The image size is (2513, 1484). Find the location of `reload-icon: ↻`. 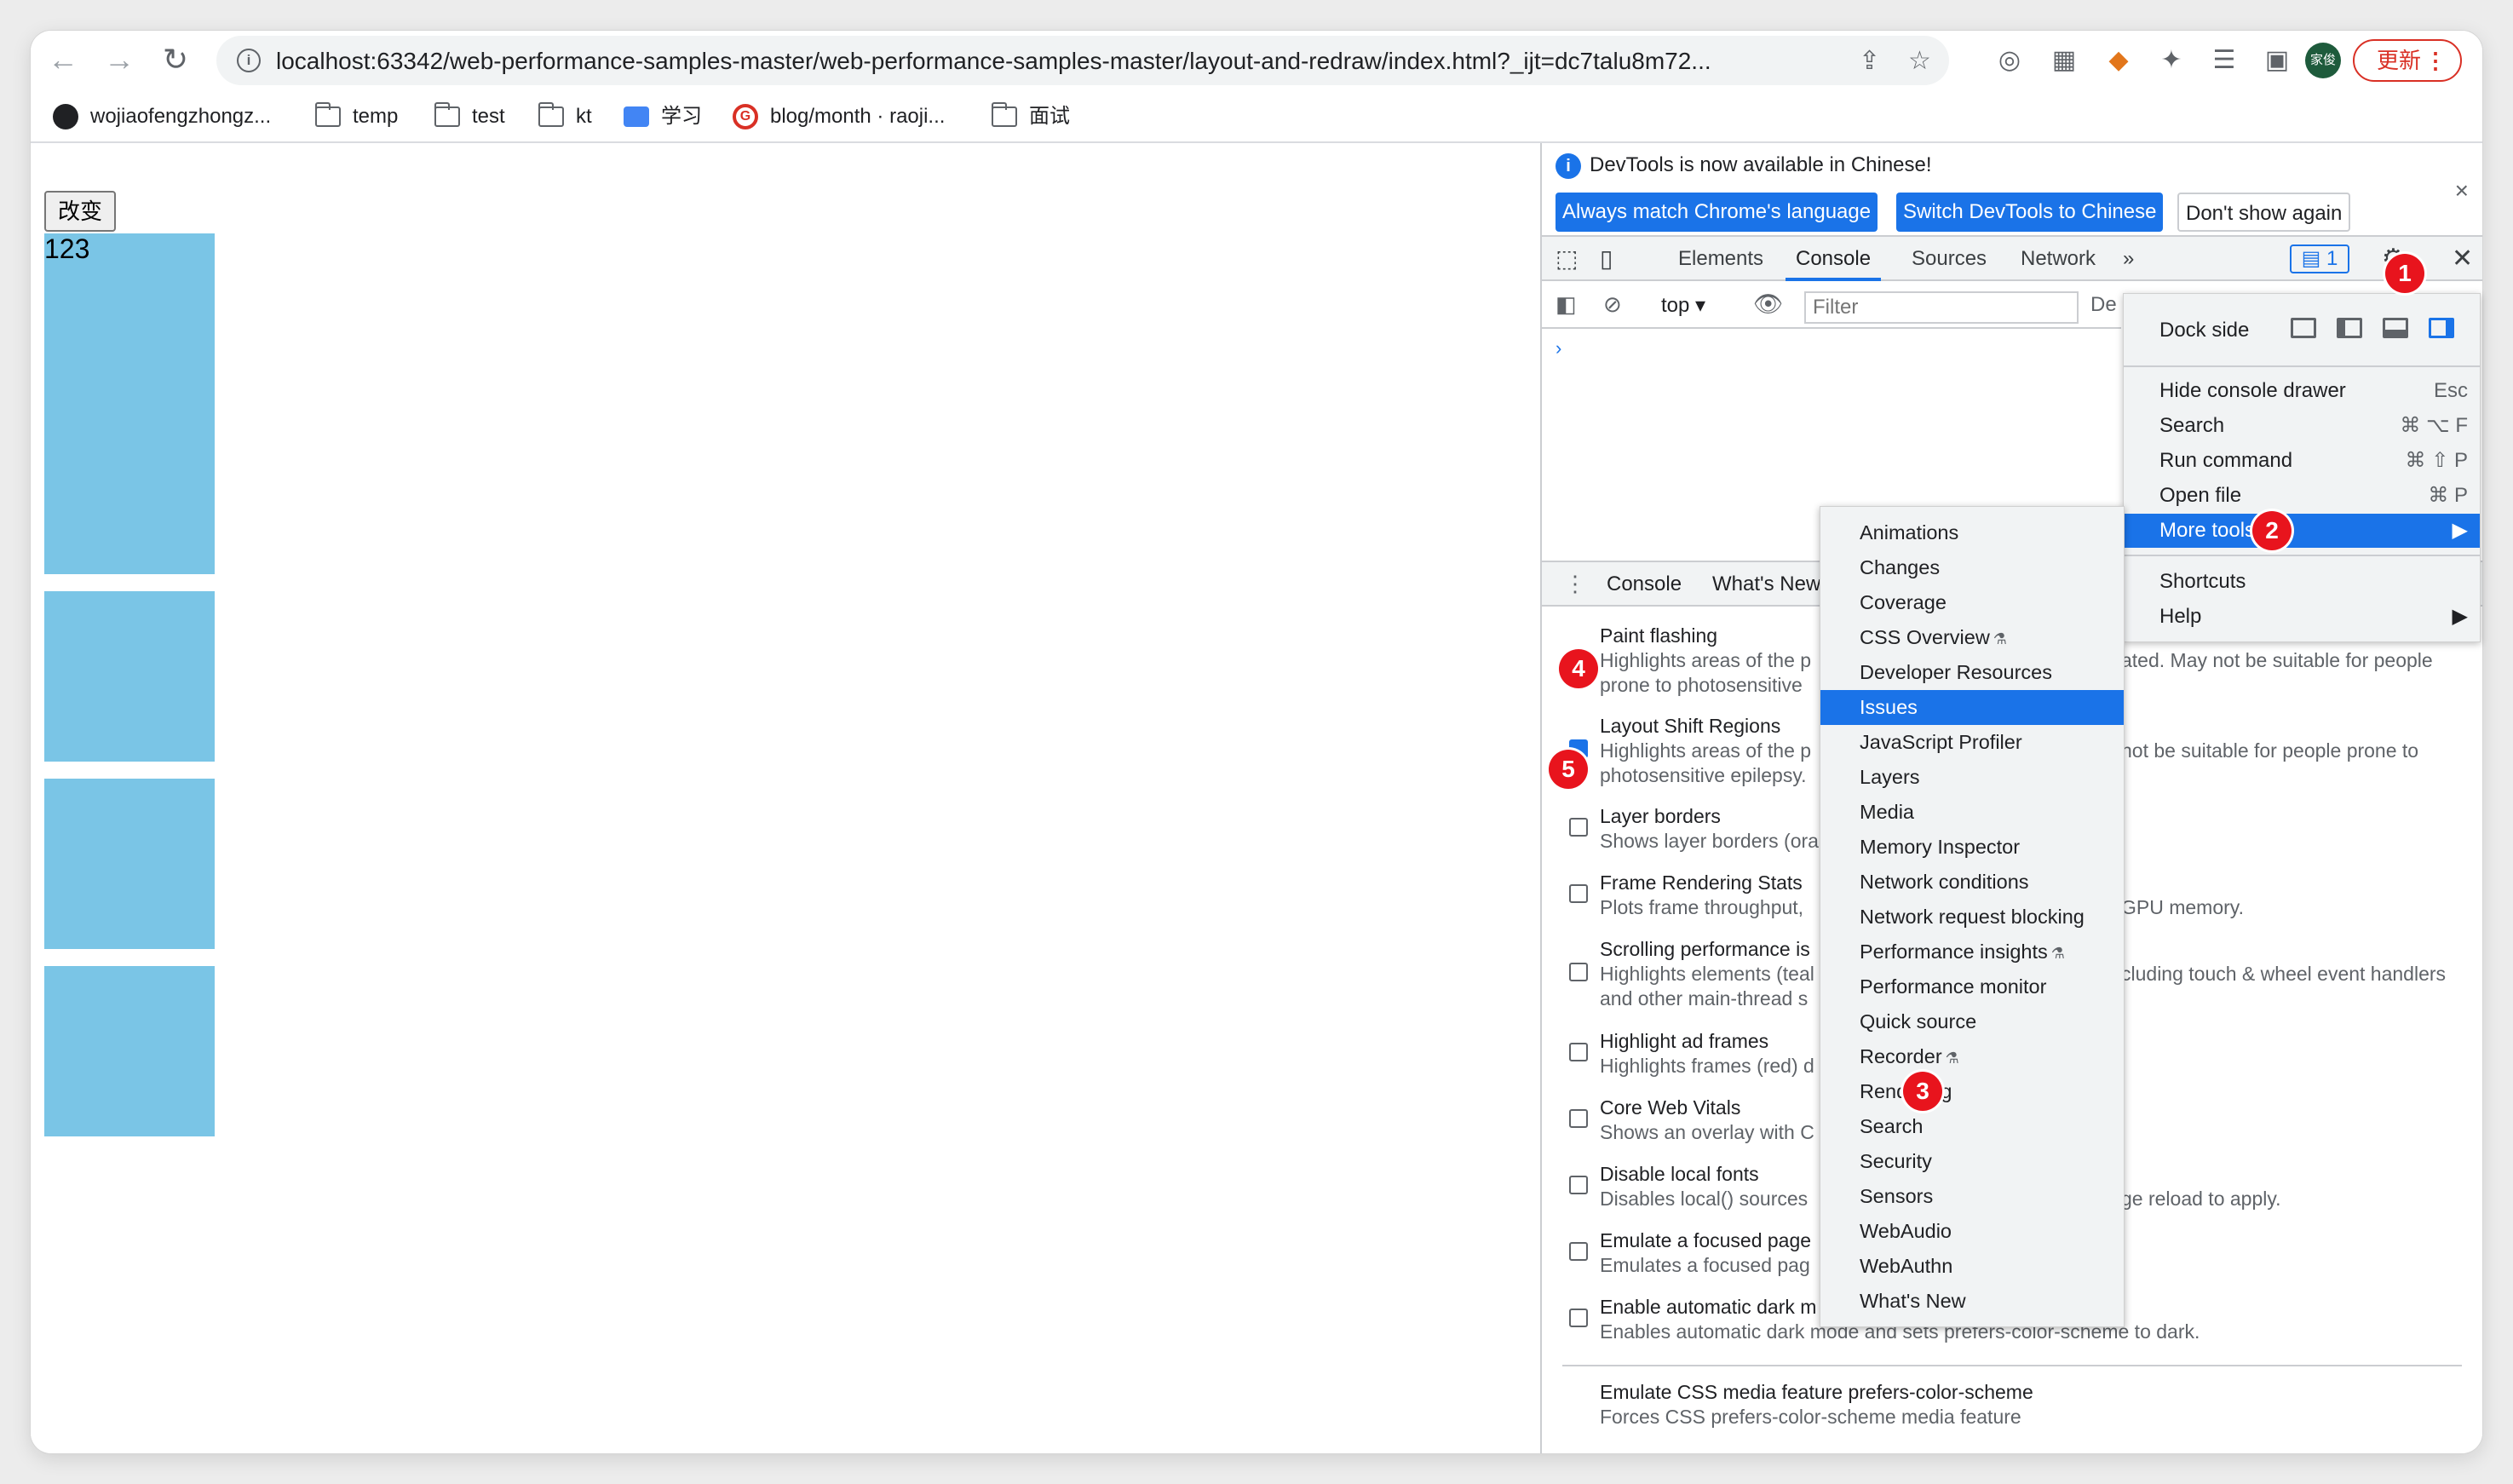

reload-icon: ↻ is located at coordinates (176, 59).